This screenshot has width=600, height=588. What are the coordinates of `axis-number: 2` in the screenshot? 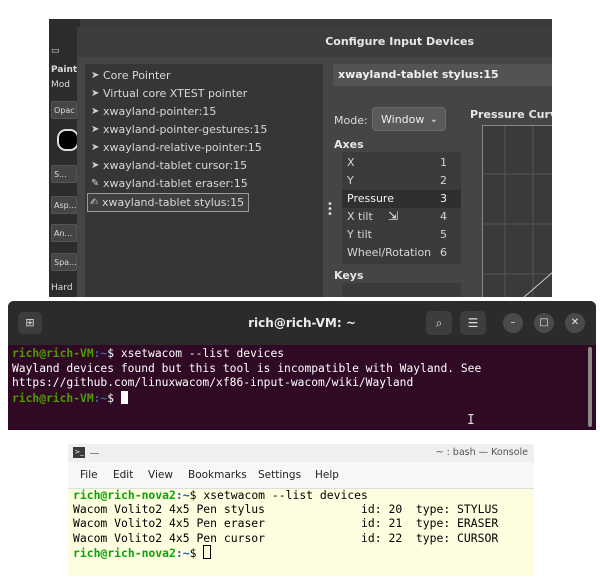 It's located at (443, 180).